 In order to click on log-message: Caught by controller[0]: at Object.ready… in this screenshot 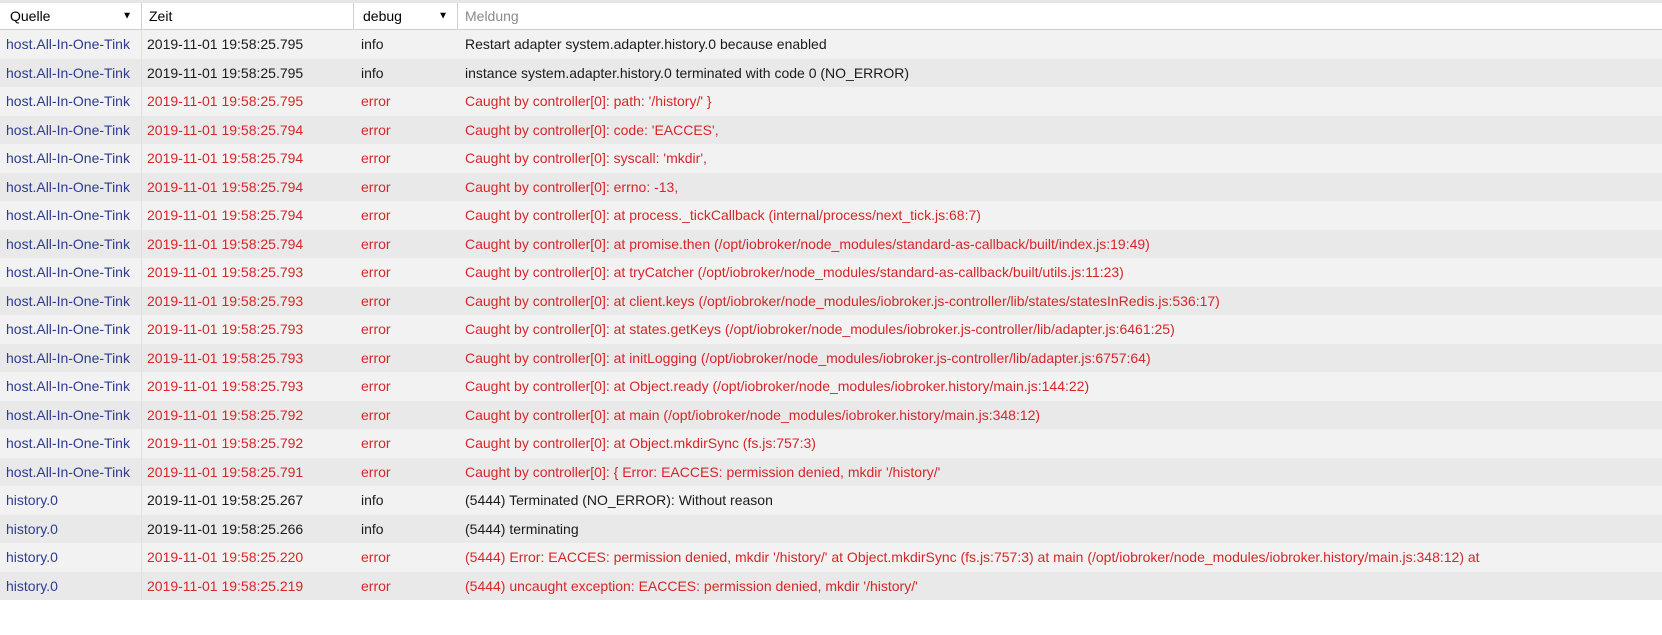, I will do `click(777, 386)`.